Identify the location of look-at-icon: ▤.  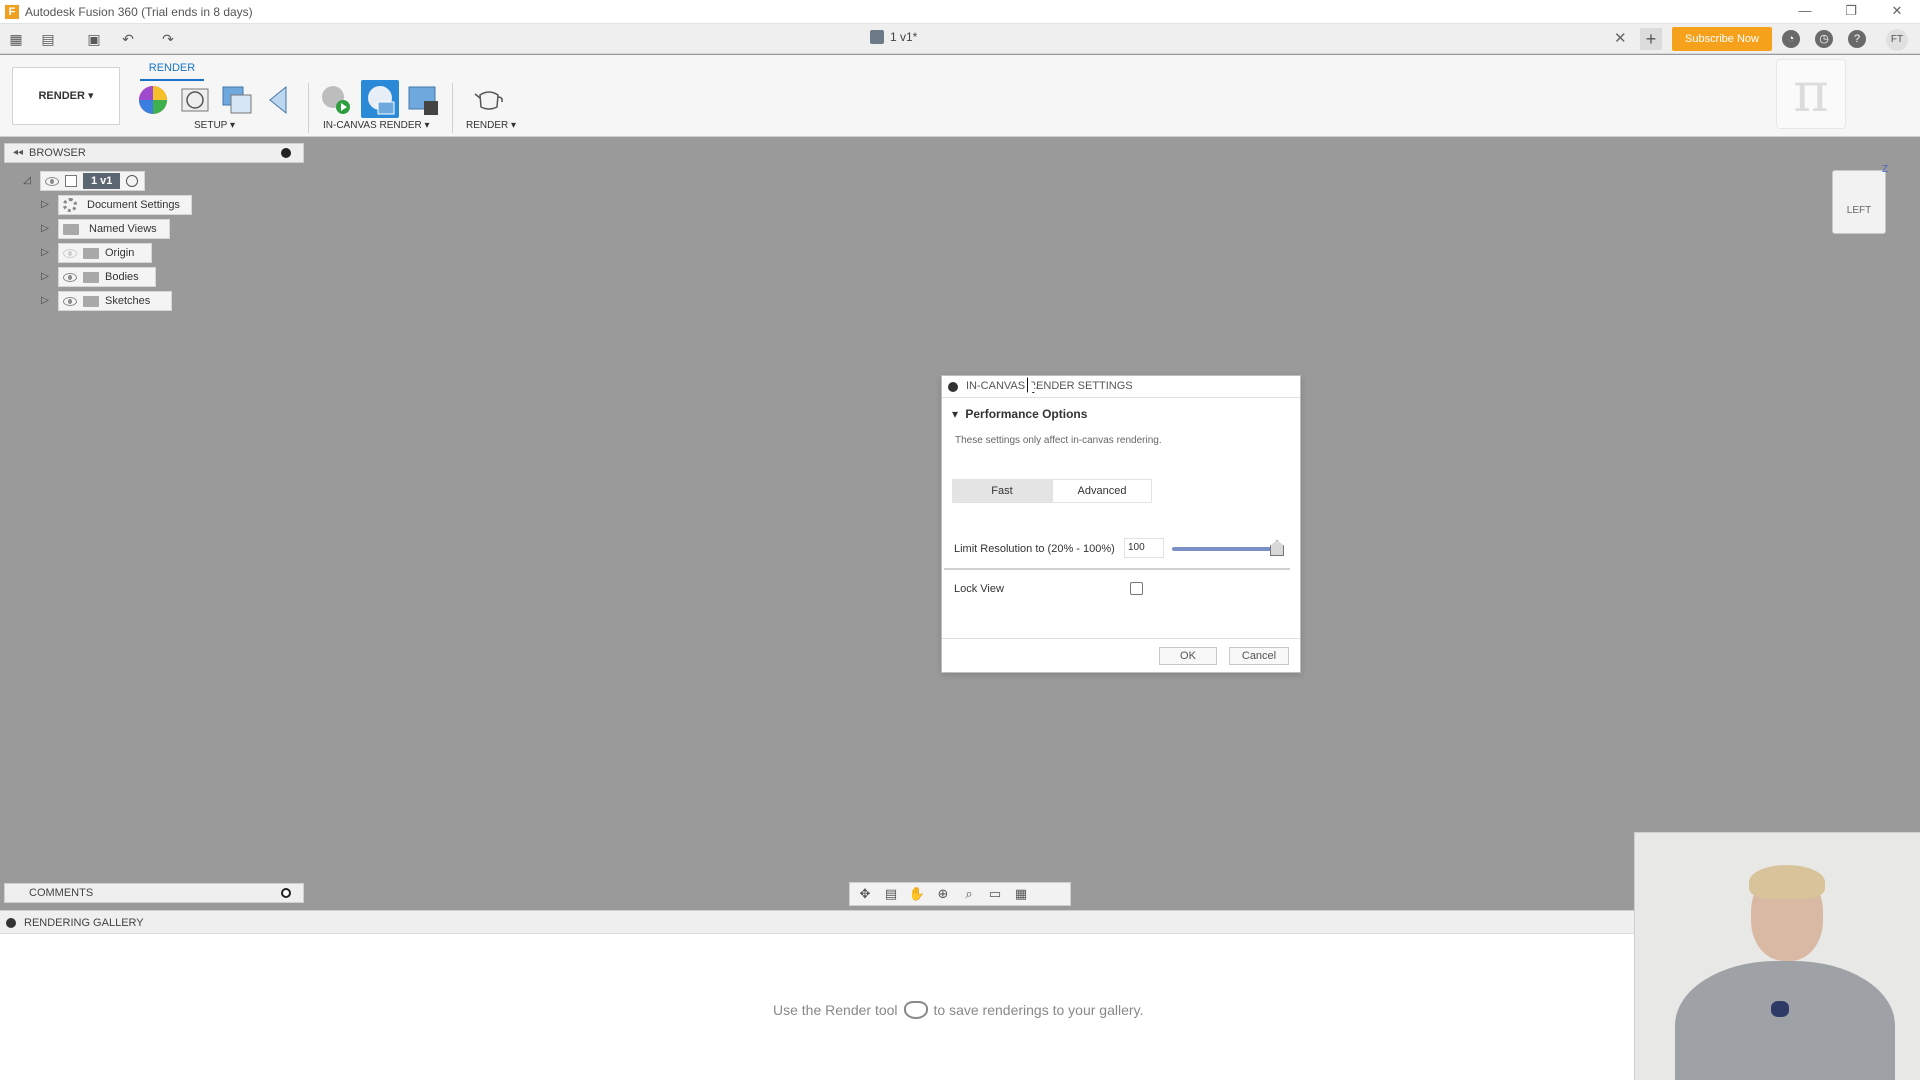
(891, 894).